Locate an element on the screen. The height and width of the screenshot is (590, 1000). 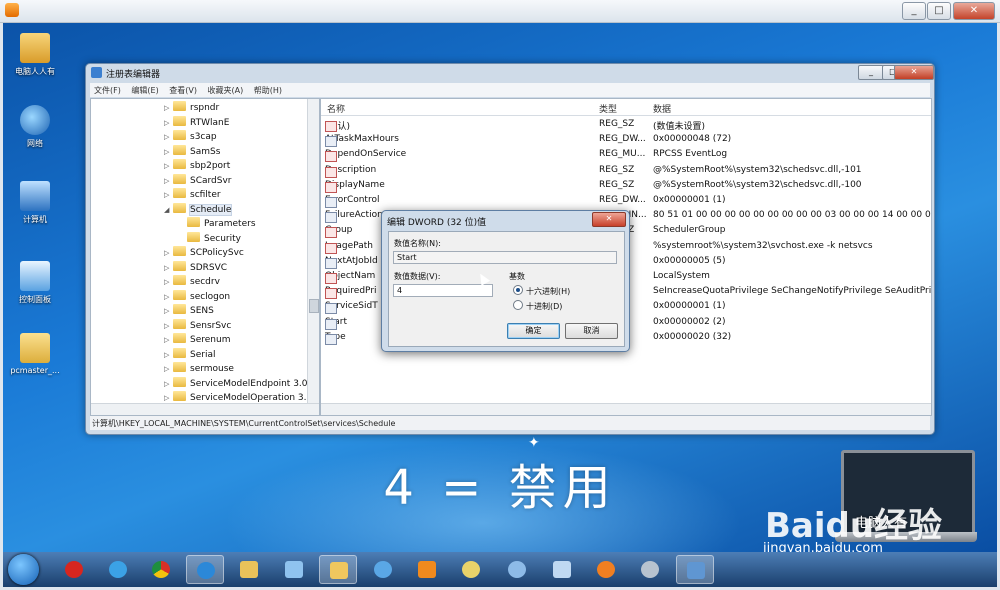
start-orb-icon is located at coordinates (23, 569).